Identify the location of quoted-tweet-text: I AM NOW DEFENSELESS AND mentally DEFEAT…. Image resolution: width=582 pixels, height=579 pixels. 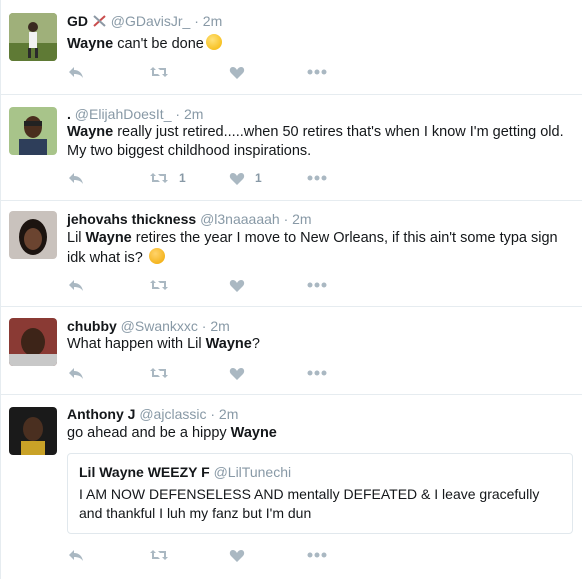
(309, 503).